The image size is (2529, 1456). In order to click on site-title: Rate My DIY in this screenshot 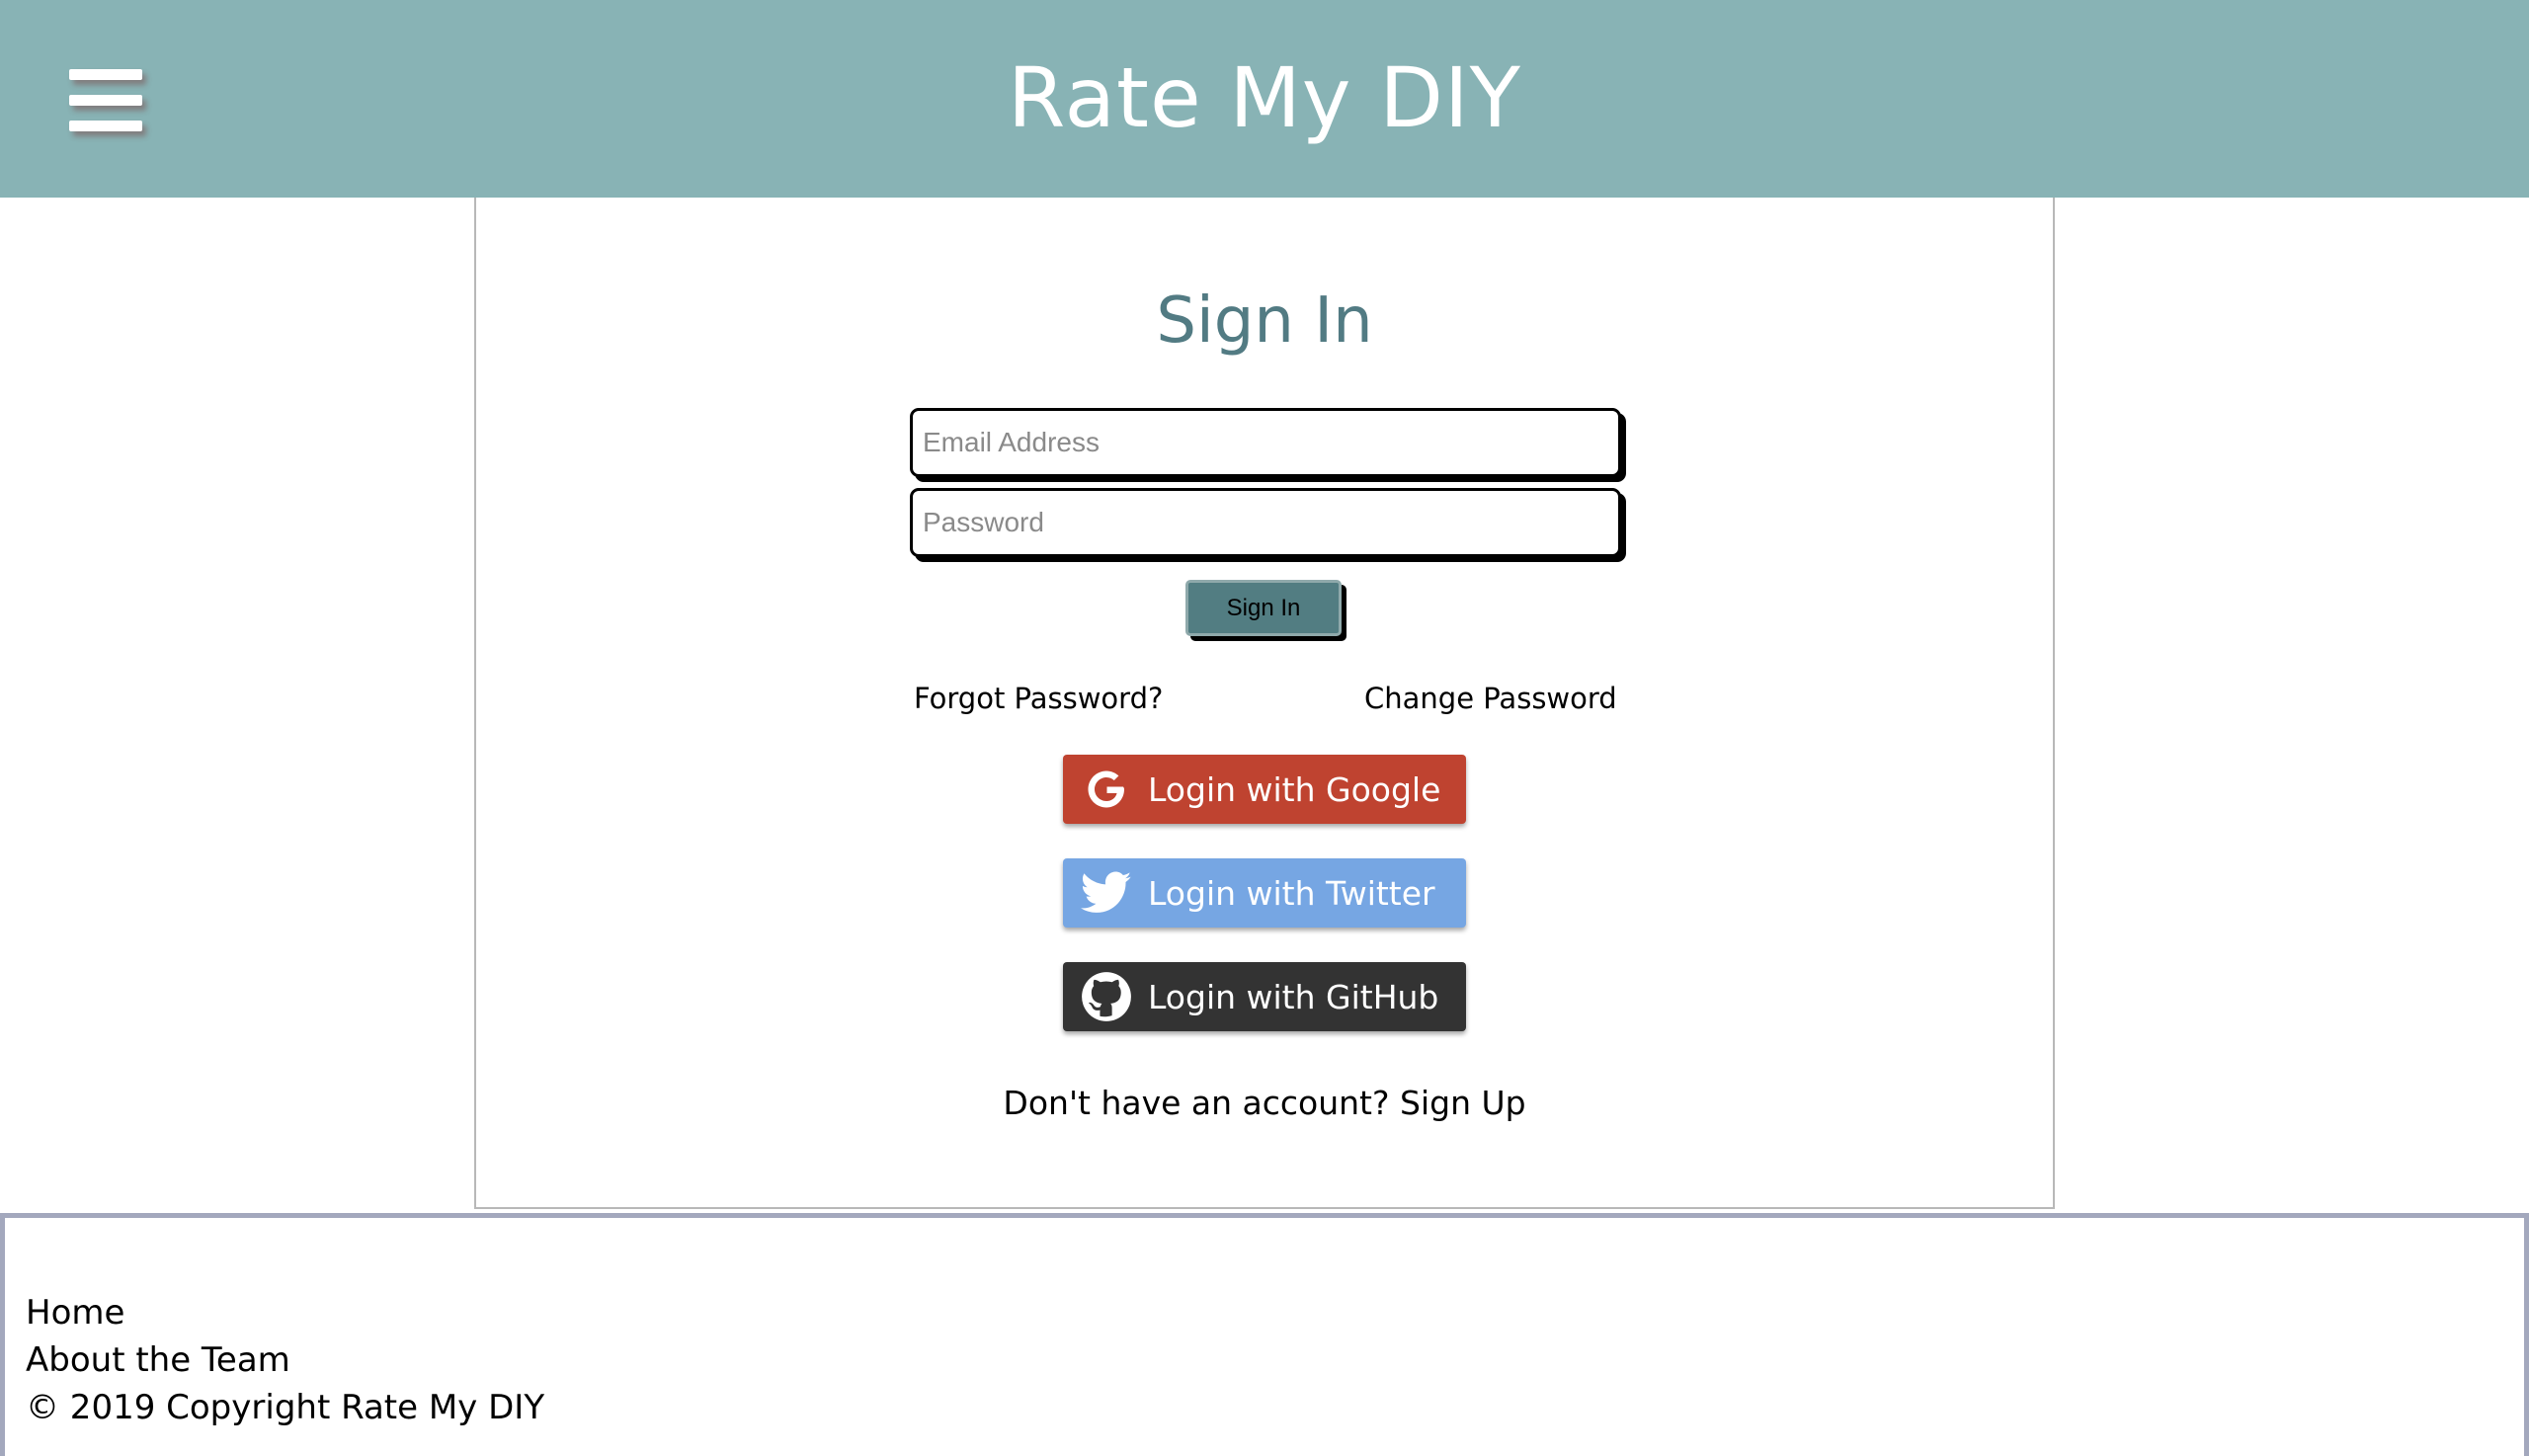, I will do `click(1264, 97)`.